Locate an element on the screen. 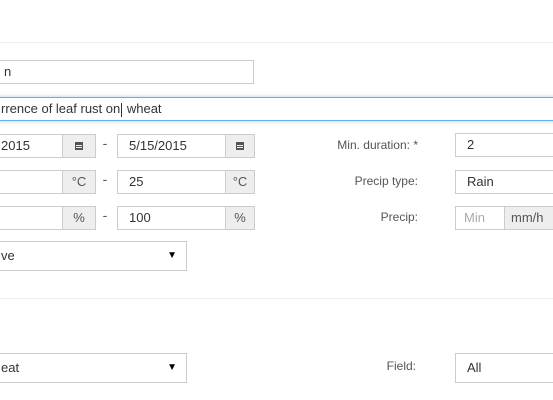 The height and width of the screenshot is (400, 553). condition-select: ve ▼ is located at coordinates (93, 256).